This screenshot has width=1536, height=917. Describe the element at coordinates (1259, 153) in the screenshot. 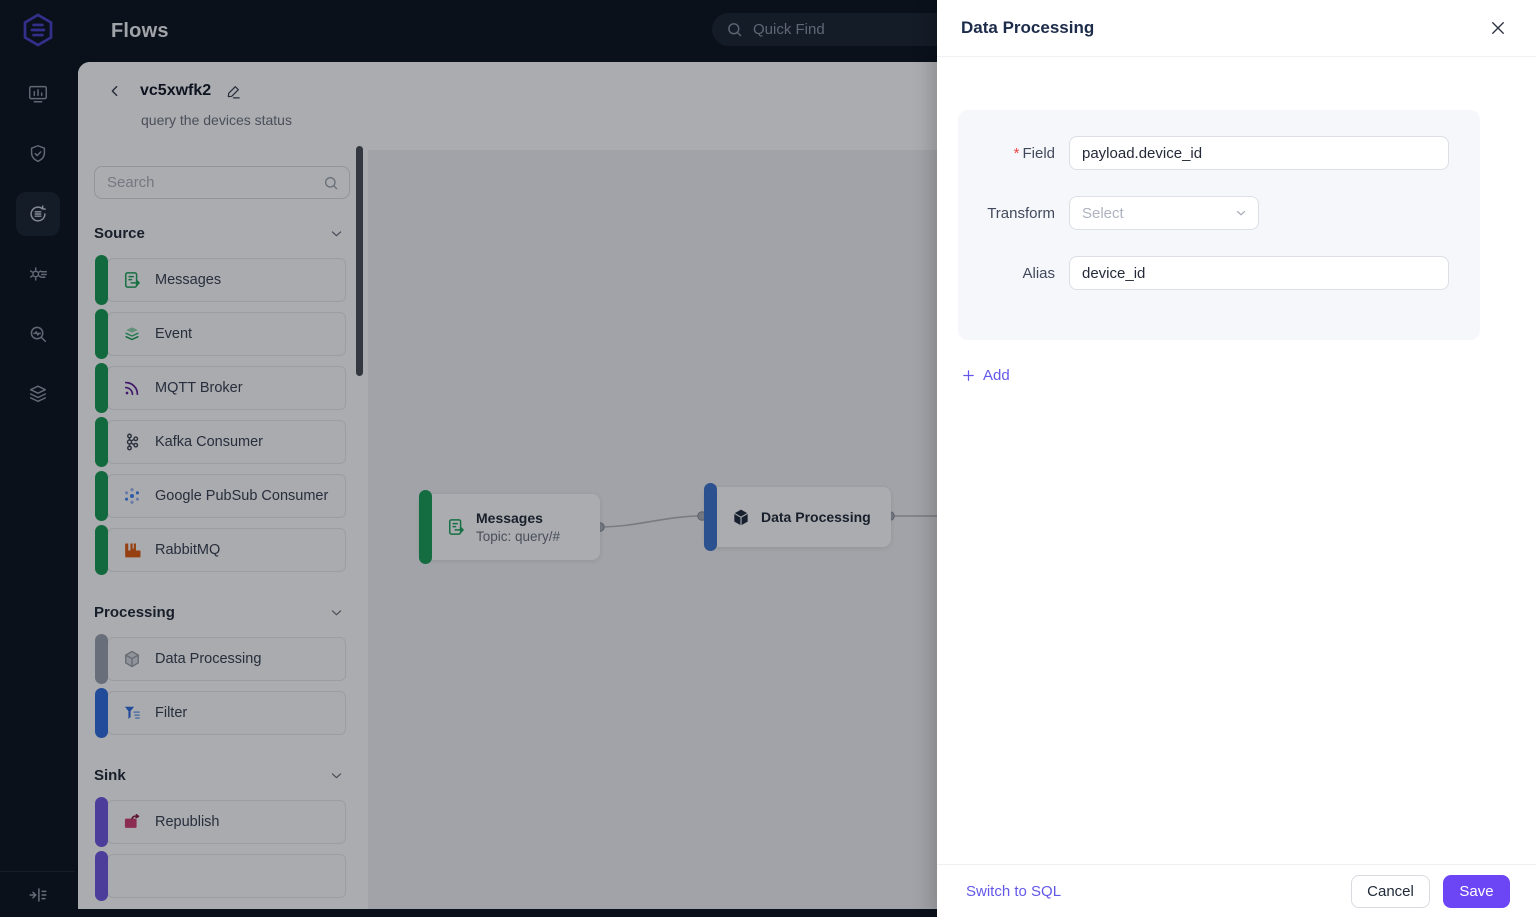

I see `field-input` at that location.